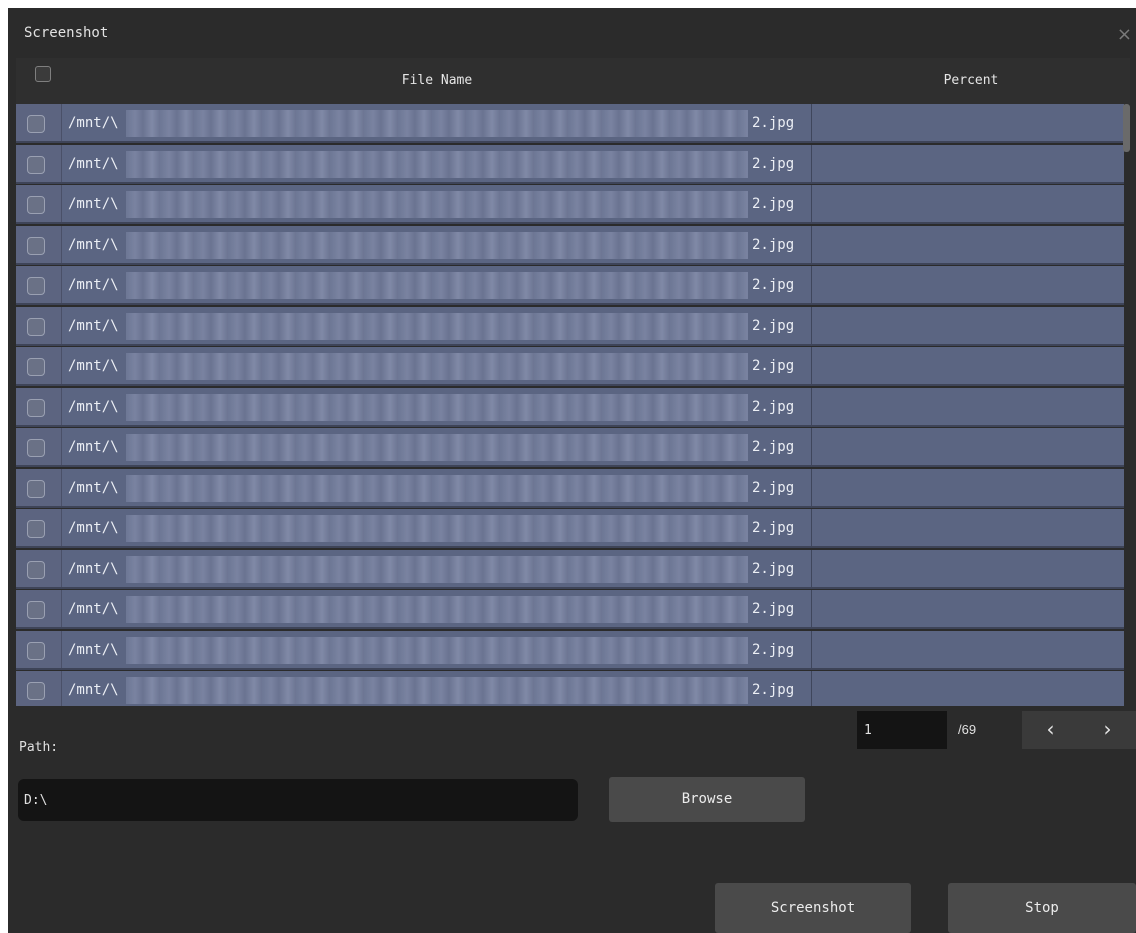  What do you see at coordinates (707, 799) in the screenshot?
I see `browse-button: Browse` at bounding box center [707, 799].